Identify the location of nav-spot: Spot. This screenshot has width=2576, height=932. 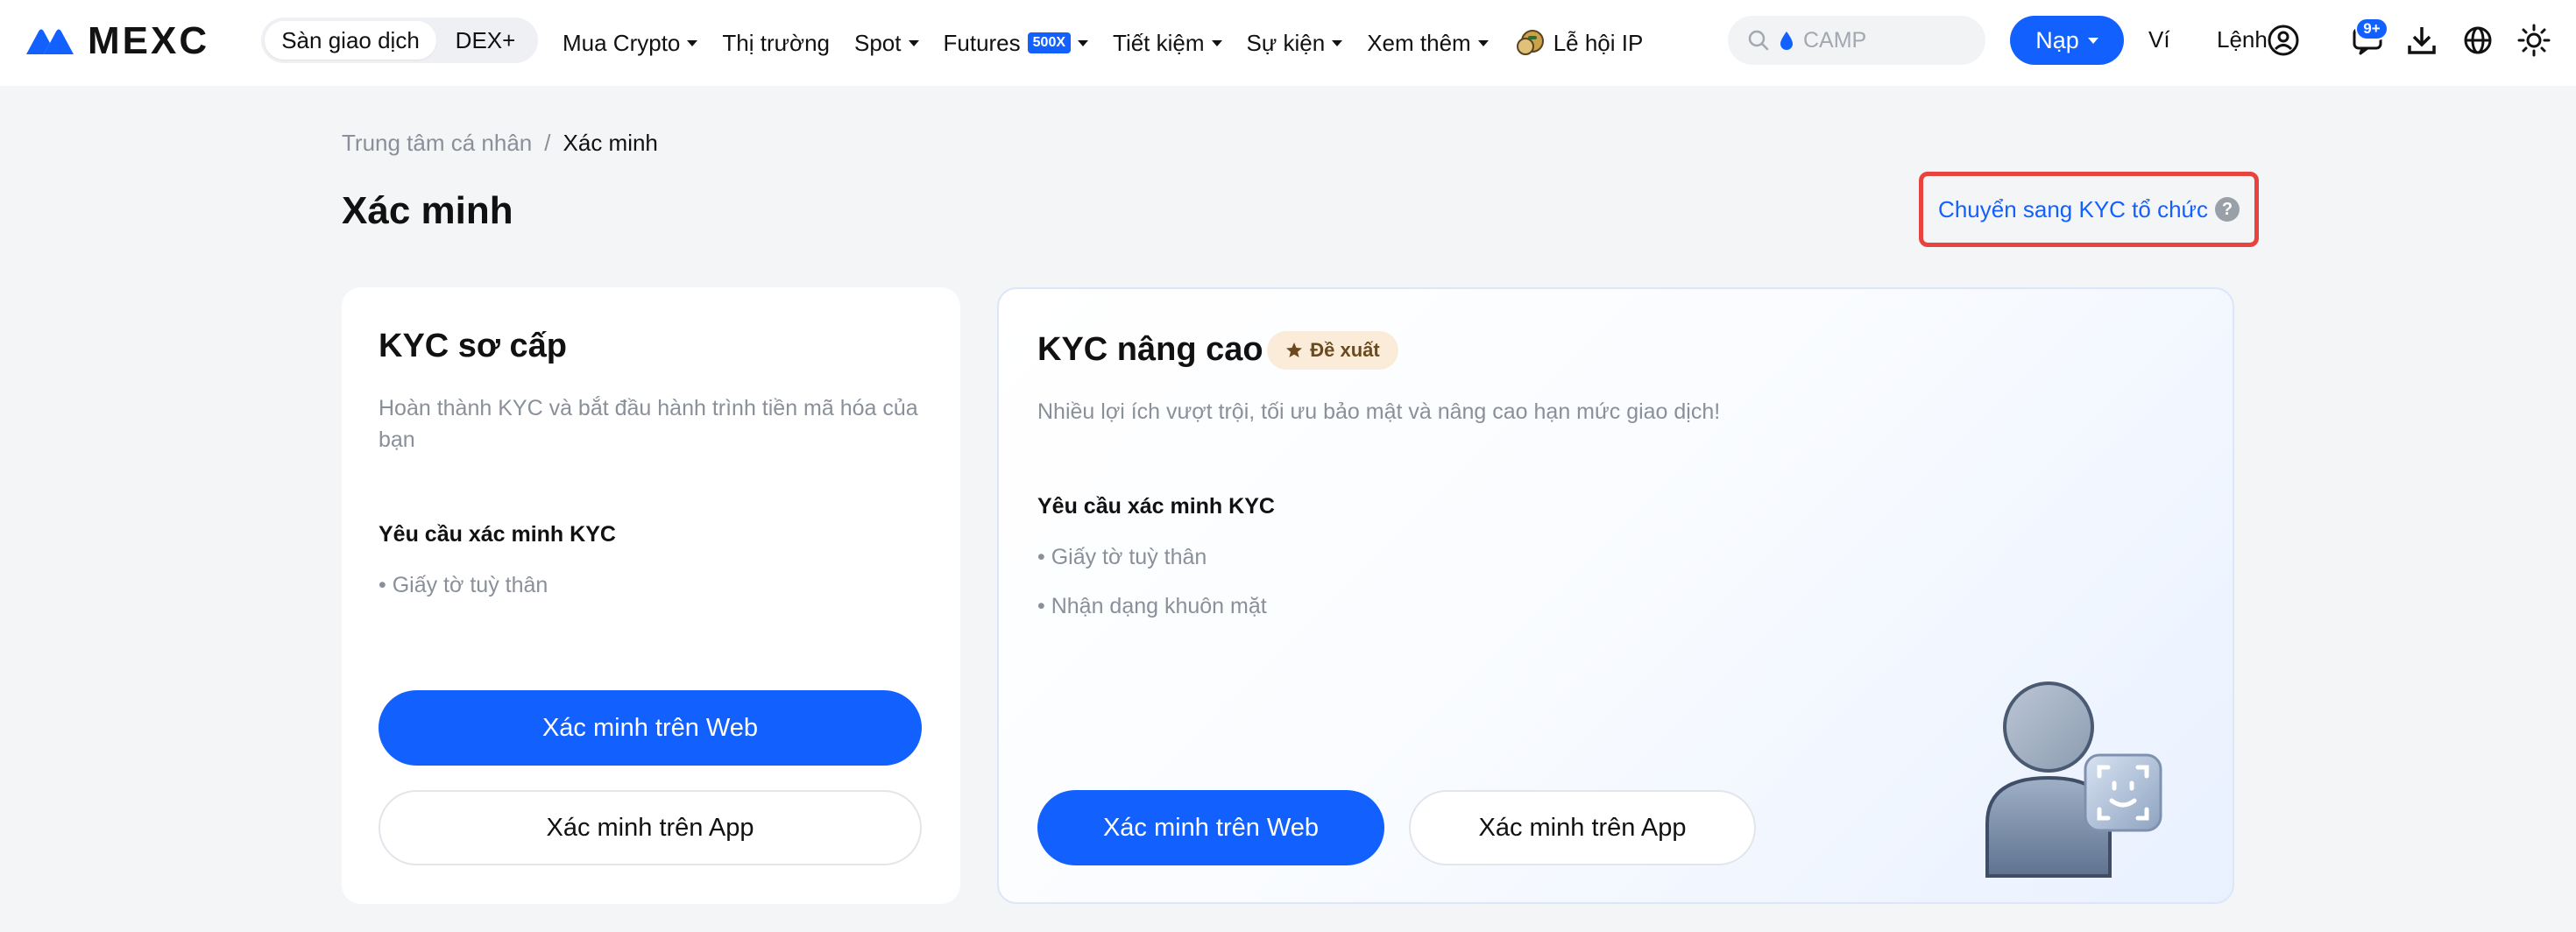
(886, 43).